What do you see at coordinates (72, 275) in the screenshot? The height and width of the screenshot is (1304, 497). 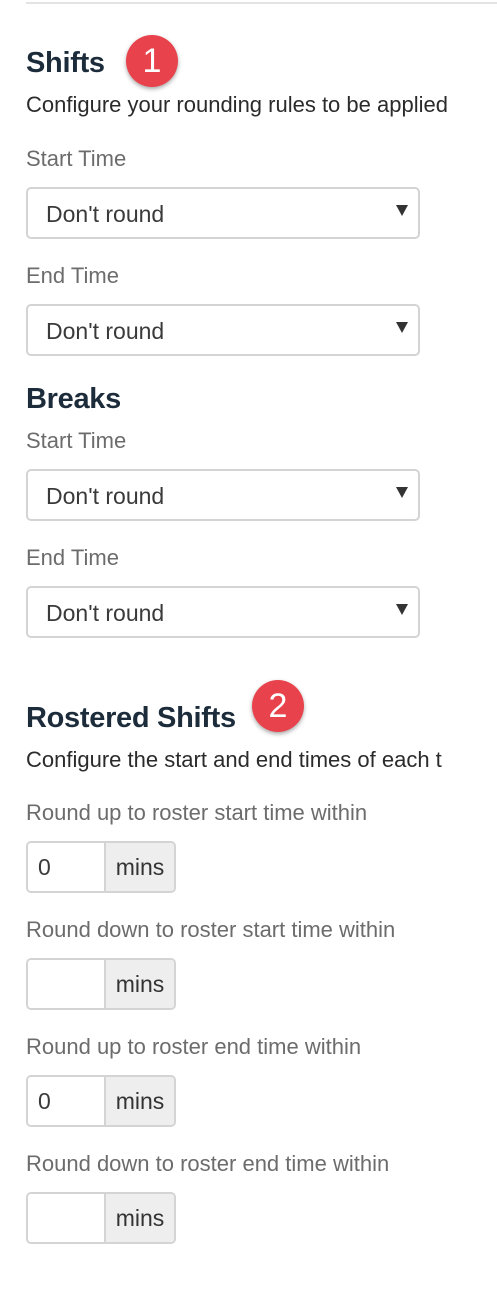 I see `shifts-end-time-label: End Time` at bounding box center [72, 275].